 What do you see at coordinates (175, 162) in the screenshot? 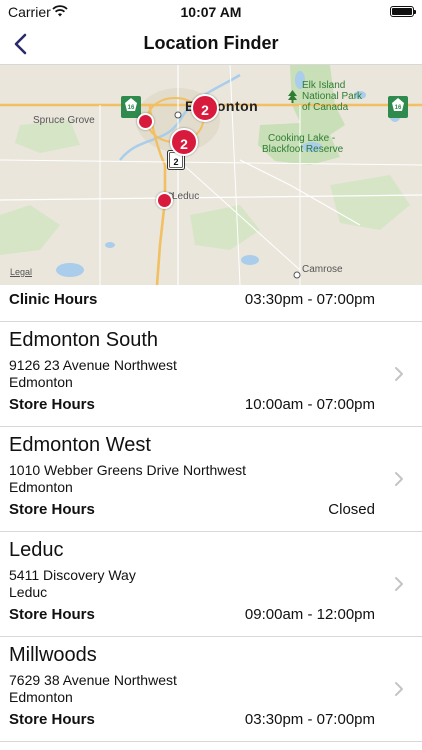
I see `highway-2-label: 2` at bounding box center [175, 162].